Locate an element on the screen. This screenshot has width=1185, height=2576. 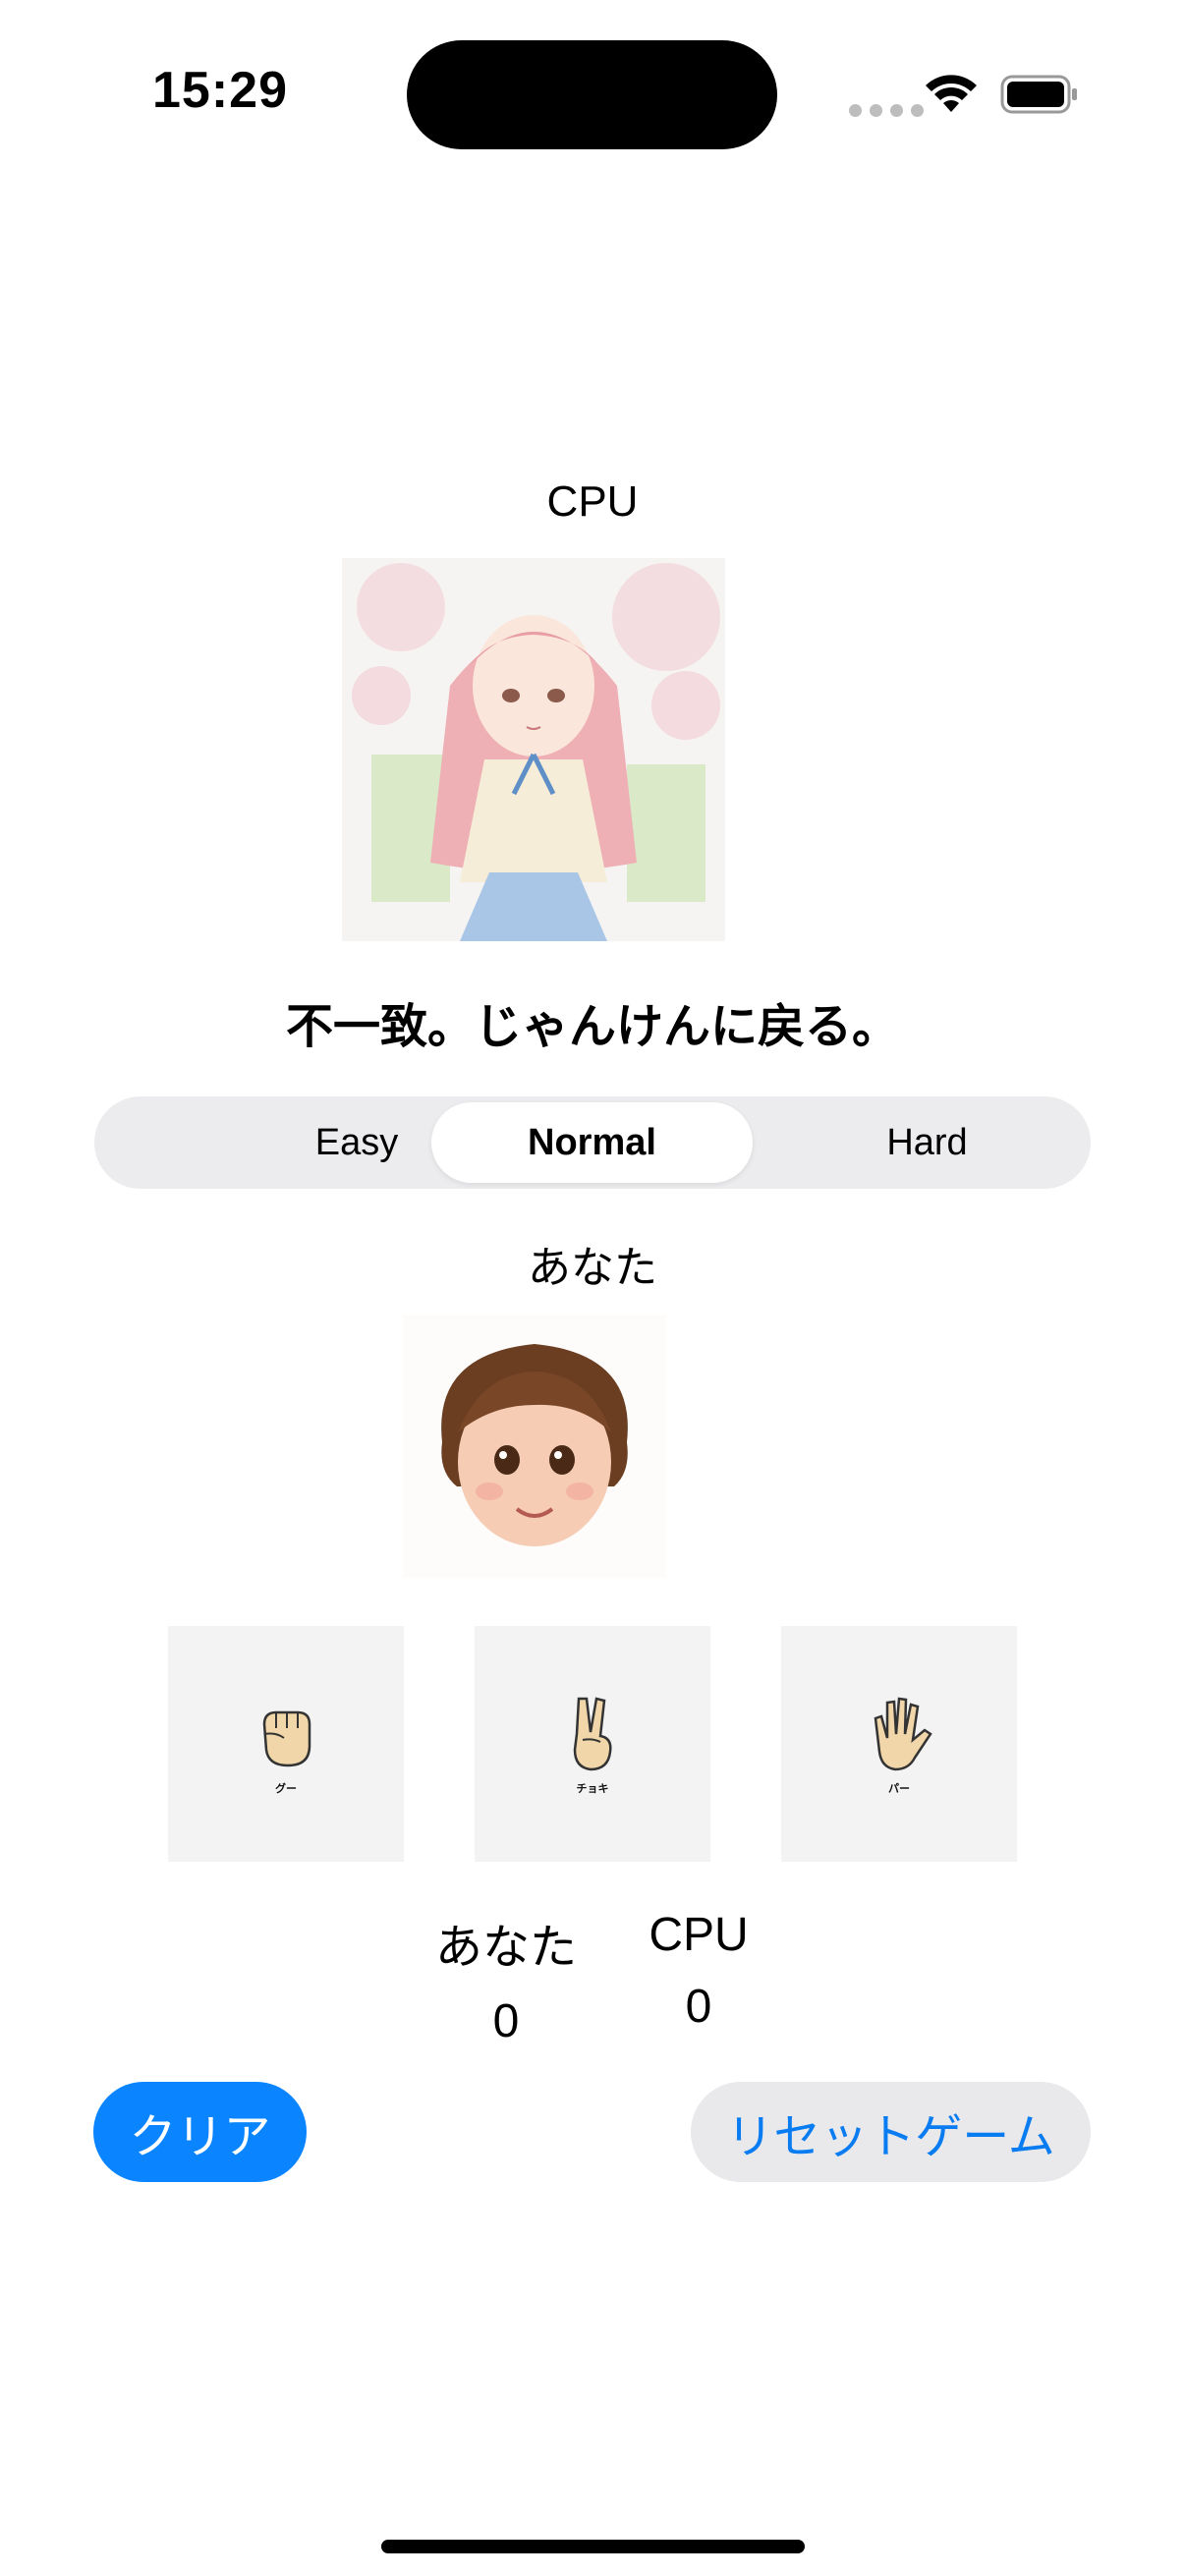
player-label: あなた is located at coordinates (592, 1268).